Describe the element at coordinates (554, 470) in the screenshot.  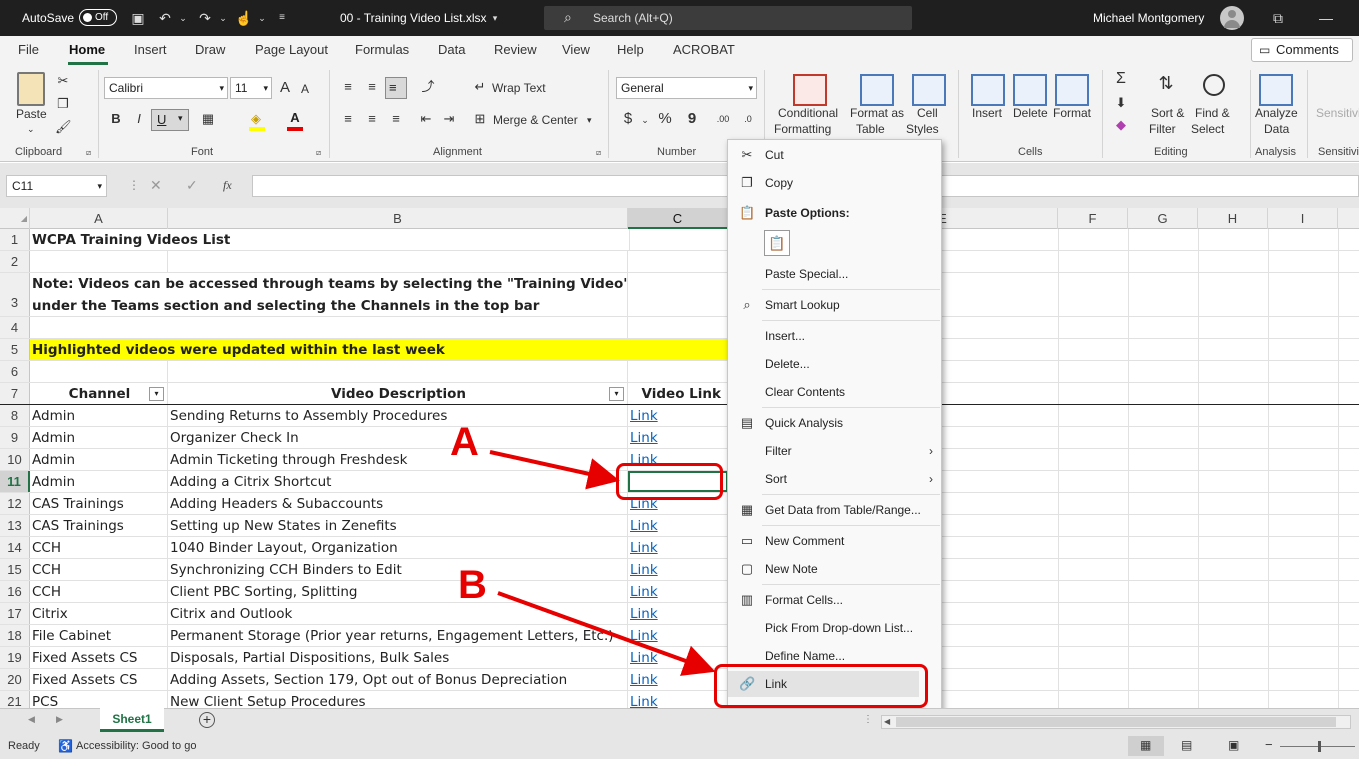
I see `arrow-a` at that location.